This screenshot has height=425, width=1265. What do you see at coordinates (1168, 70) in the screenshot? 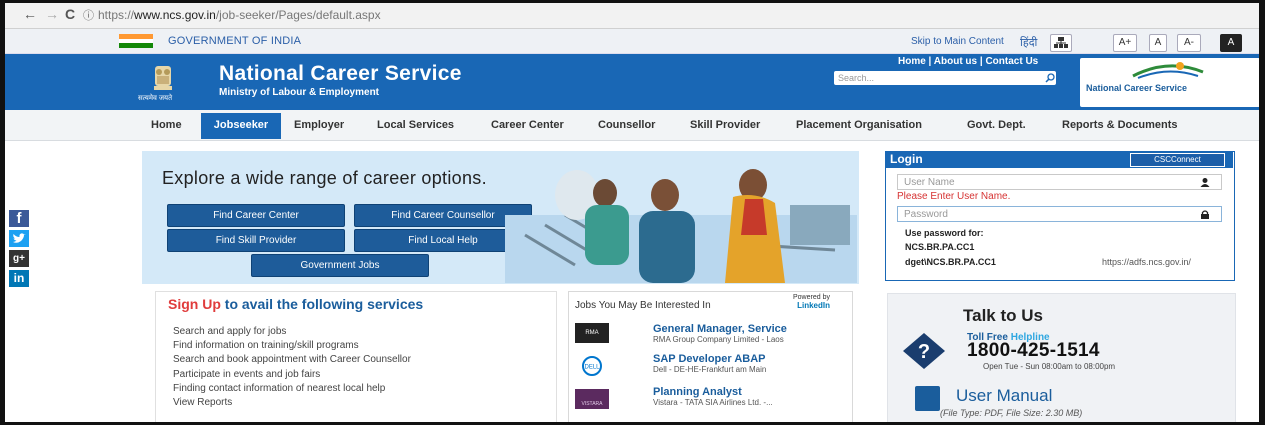
I see `ncs-logo-swoosh-icon` at bounding box center [1168, 70].